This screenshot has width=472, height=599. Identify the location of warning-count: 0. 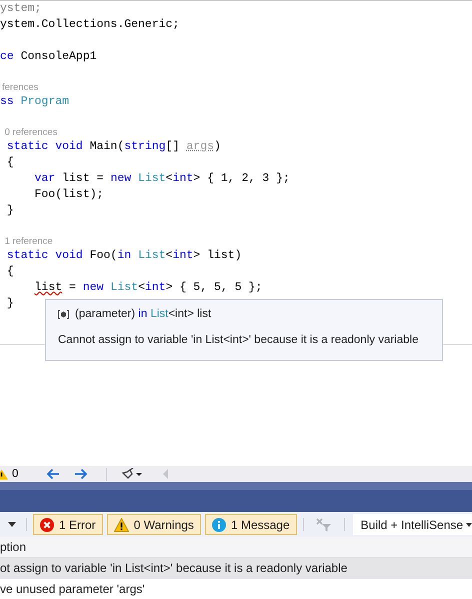
(15, 474).